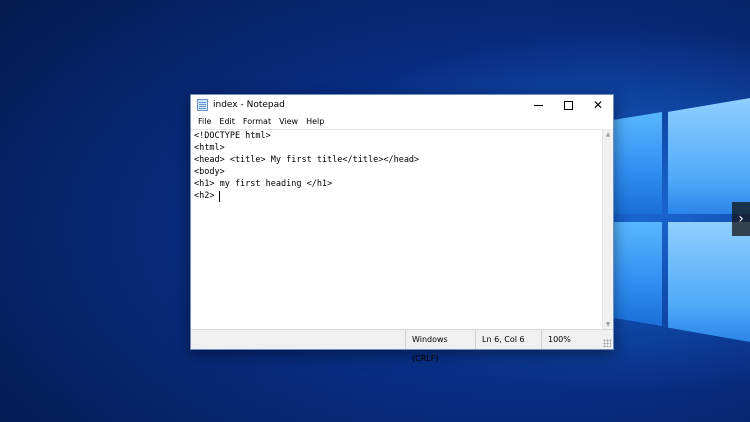 The width and height of the screenshot is (750, 422). I want to click on minimize-button, so click(538, 105).